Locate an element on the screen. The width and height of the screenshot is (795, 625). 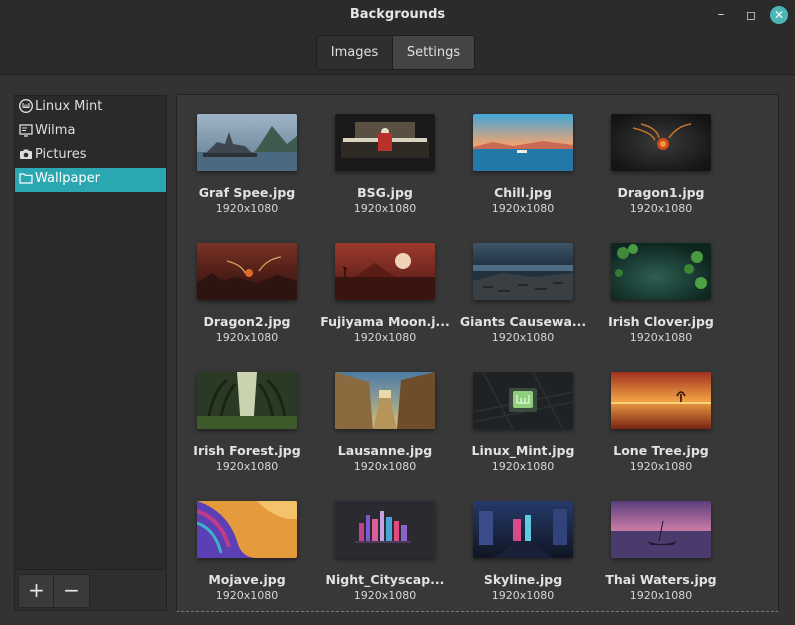
wallpaper-tile: Night_Cityscap... 1920x1080 is located at coordinates (385, 551).